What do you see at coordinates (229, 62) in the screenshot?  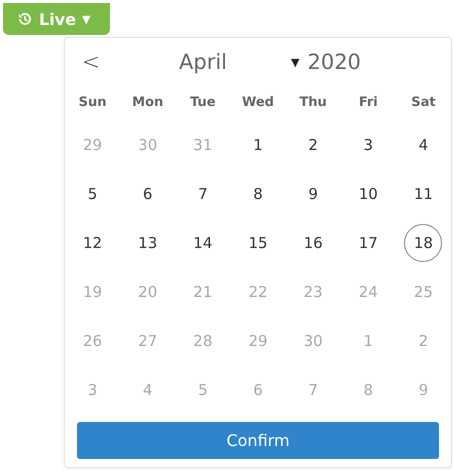 I see `month-select: April` at bounding box center [229, 62].